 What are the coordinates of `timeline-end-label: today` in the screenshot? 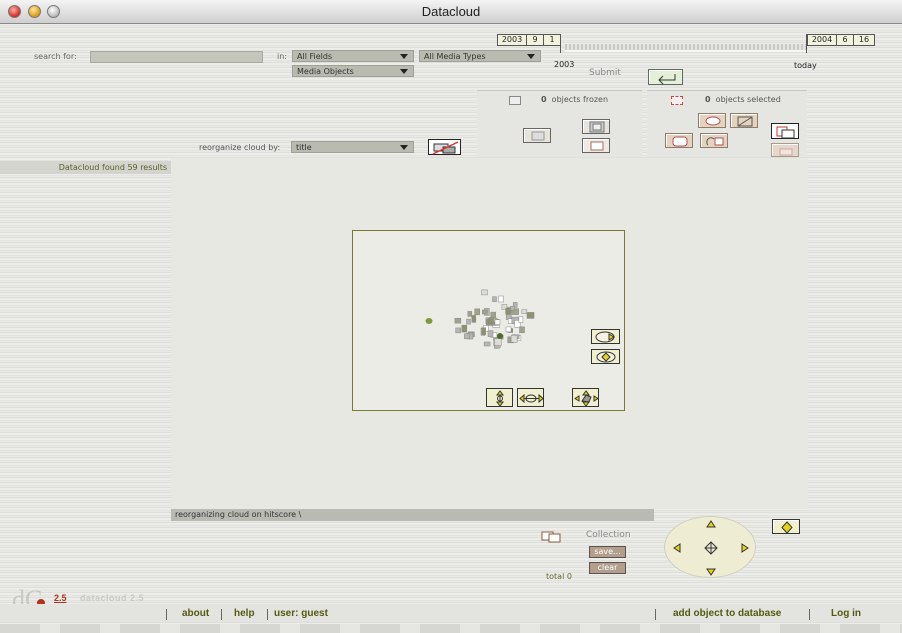 It's located at (805, 65).